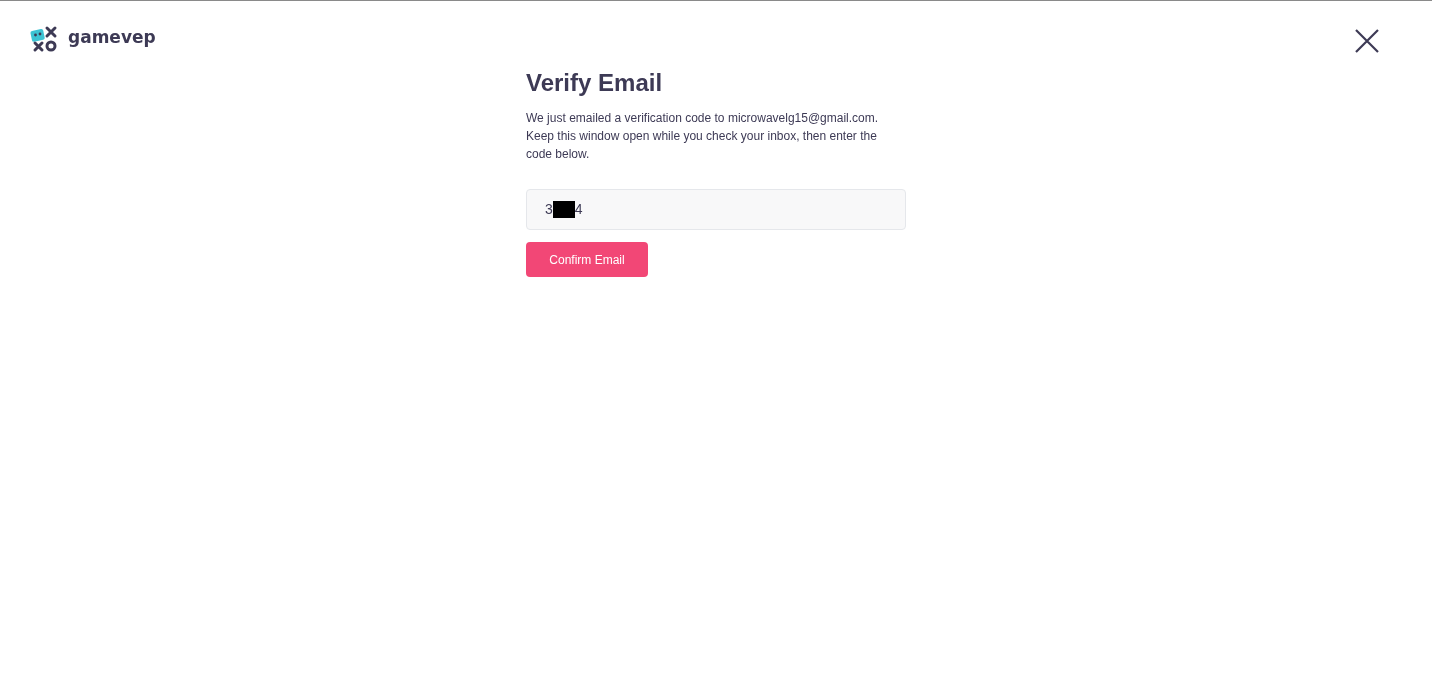 The image size is (1432, 689). I want to click on confirm-email-button: Confirm Email, so click(587, 259).